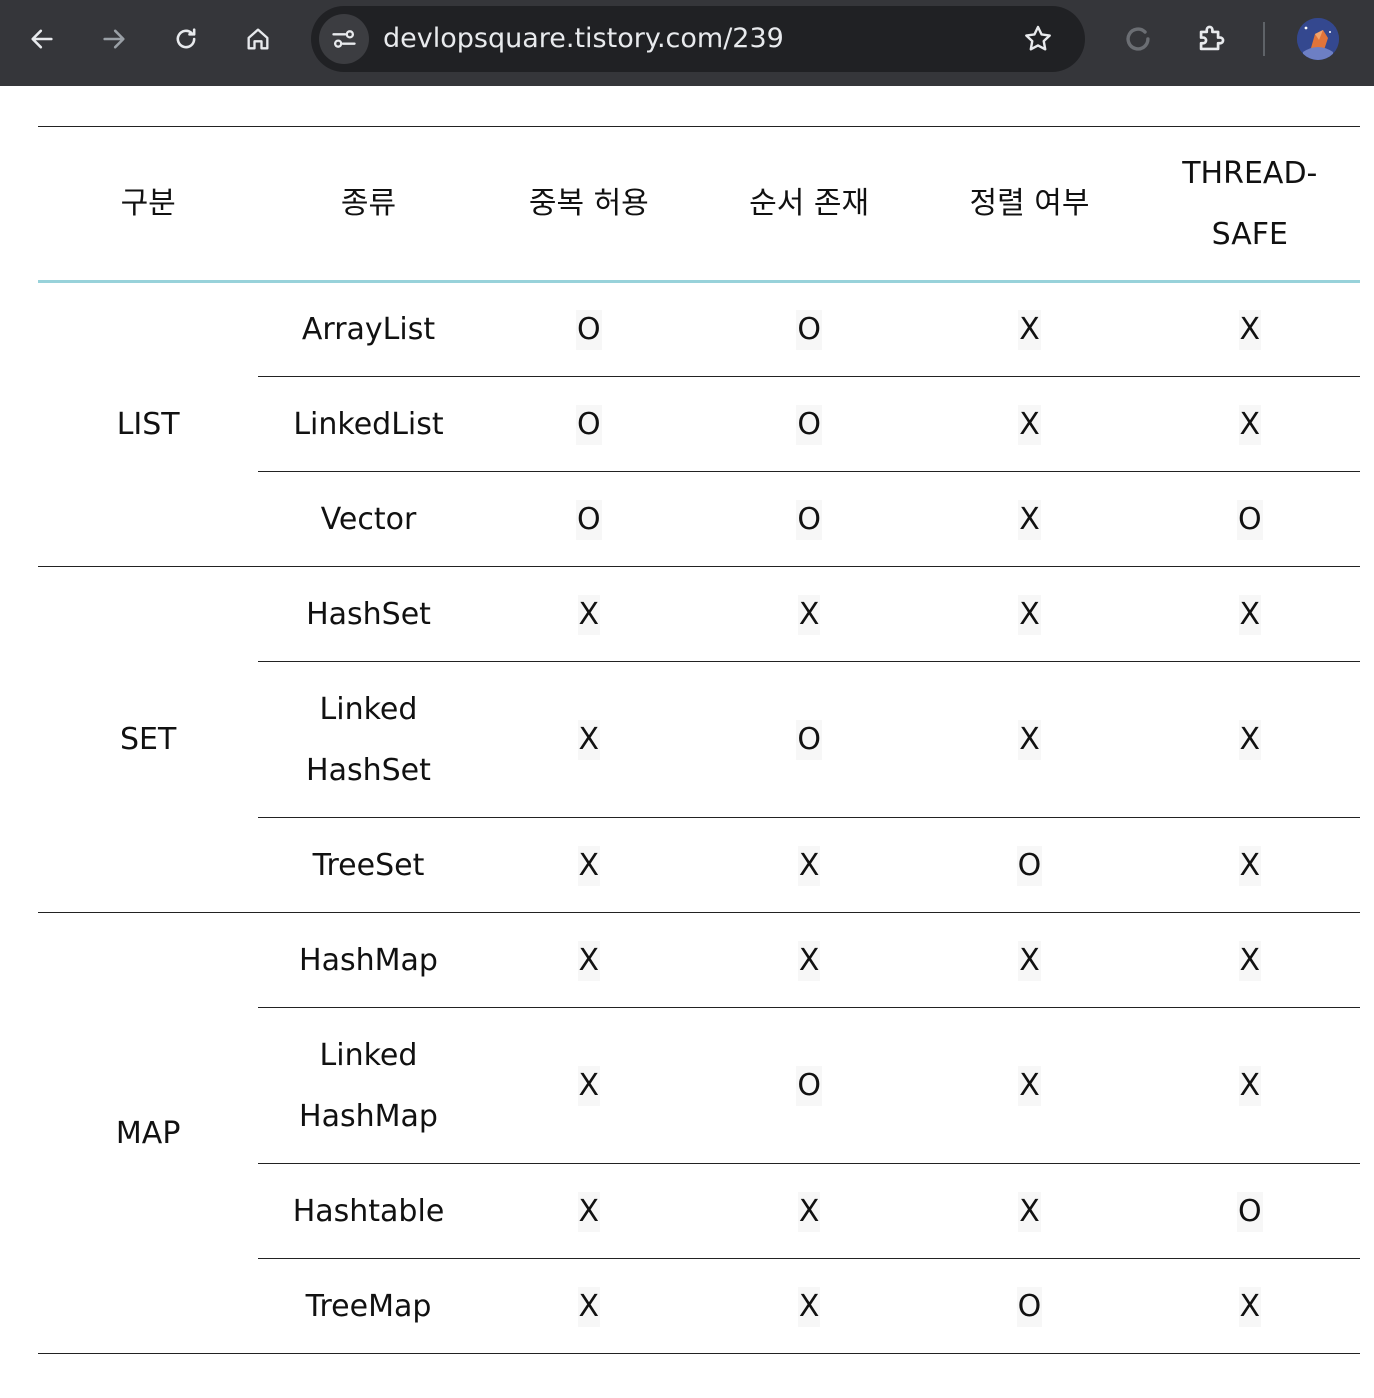 The width and height of the screenshot is (1374, 1398). What do you see at coordinates (148, 739) in the screenshot?
I see `category-cell: SET` at bounding box center [148, 739].